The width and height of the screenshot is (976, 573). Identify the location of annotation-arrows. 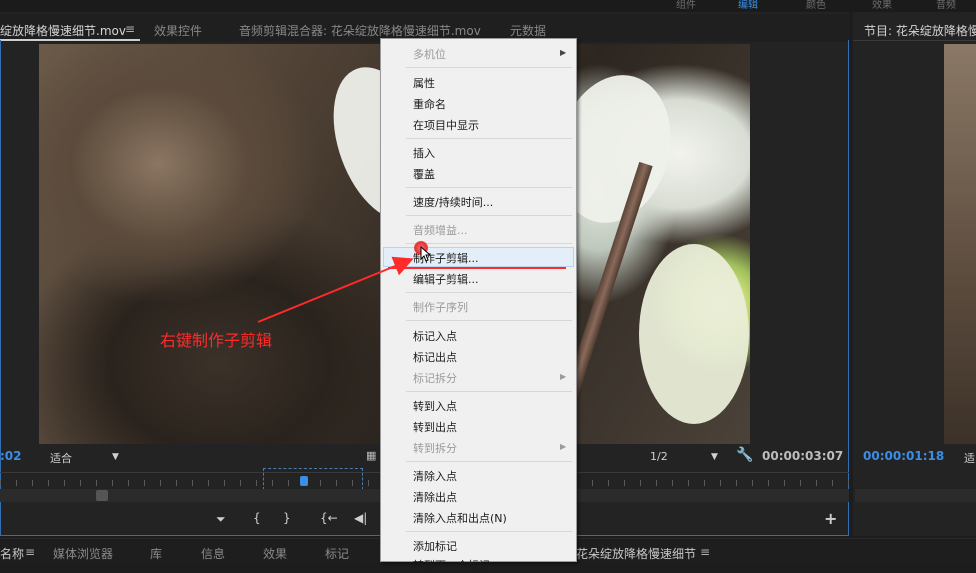
(411, 289).